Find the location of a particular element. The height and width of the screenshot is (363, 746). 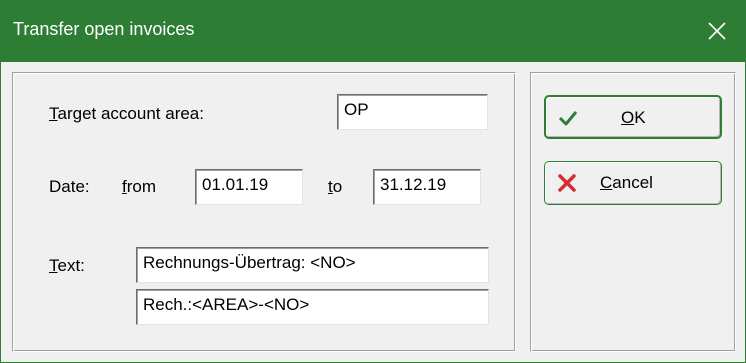

from-label: from is located at coordinates (139, 187).